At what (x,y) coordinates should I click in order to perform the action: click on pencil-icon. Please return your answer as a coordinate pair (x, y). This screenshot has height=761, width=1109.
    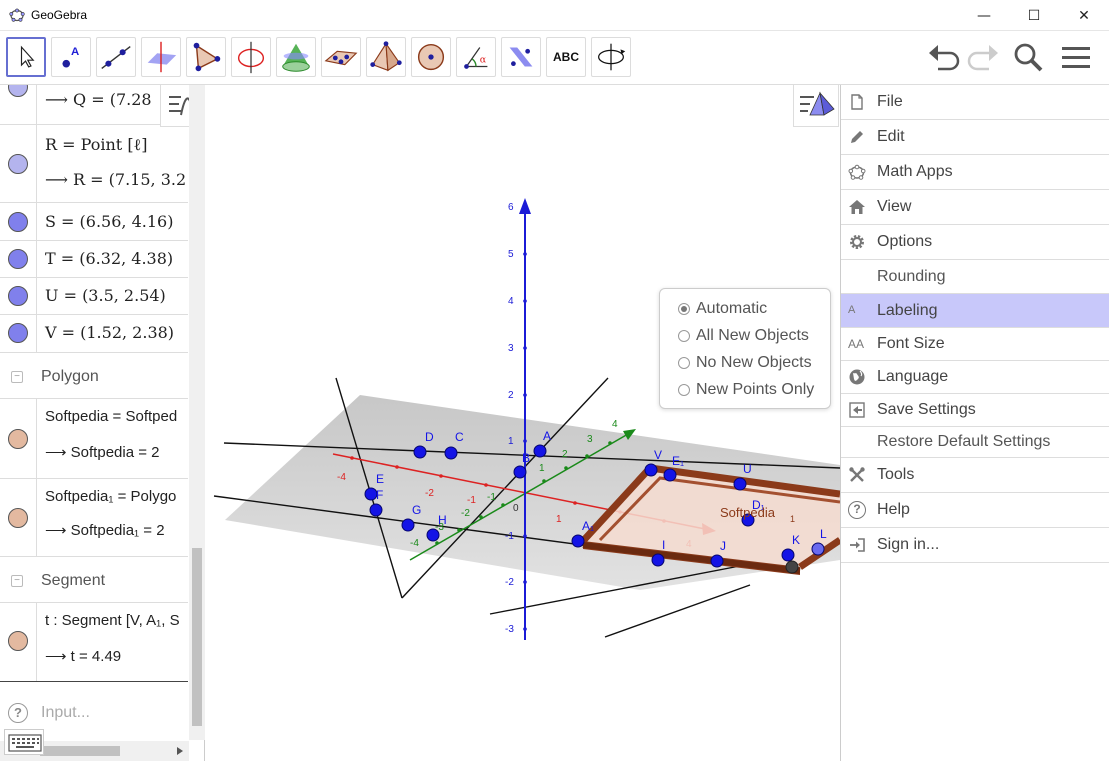
    Looking at the image, I should click on (857, 137).